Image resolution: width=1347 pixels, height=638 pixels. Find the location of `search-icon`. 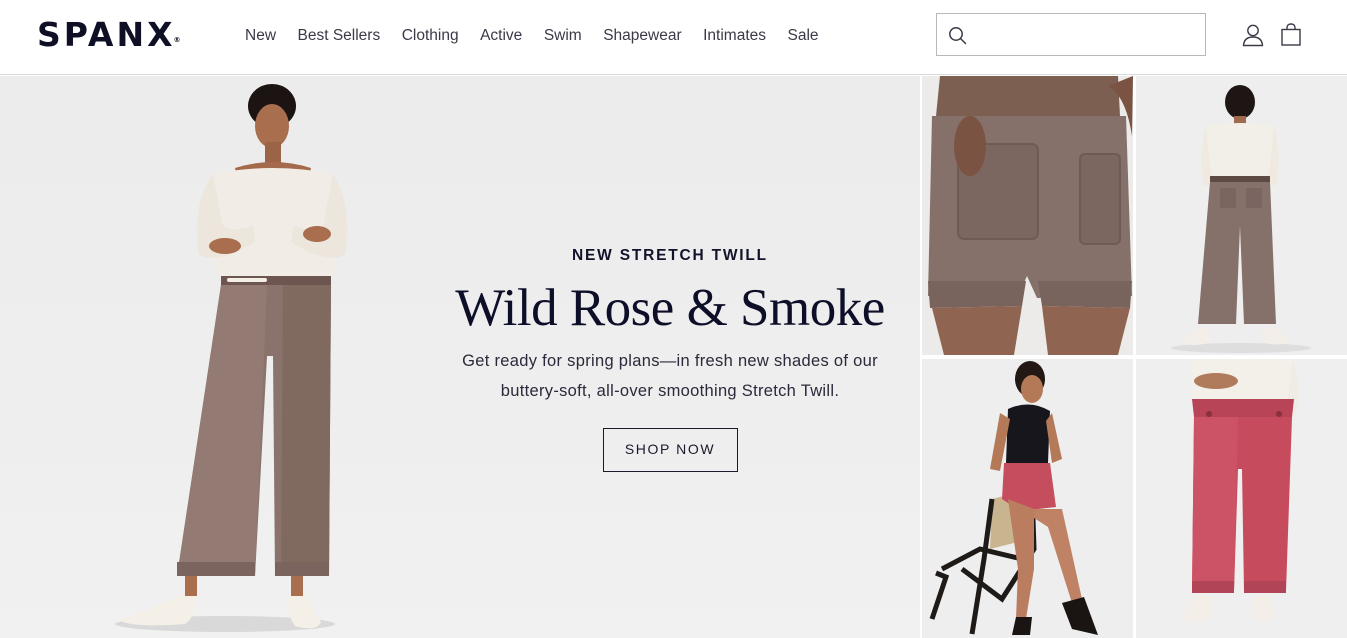

search-icon is located at coordinates (957, 35).